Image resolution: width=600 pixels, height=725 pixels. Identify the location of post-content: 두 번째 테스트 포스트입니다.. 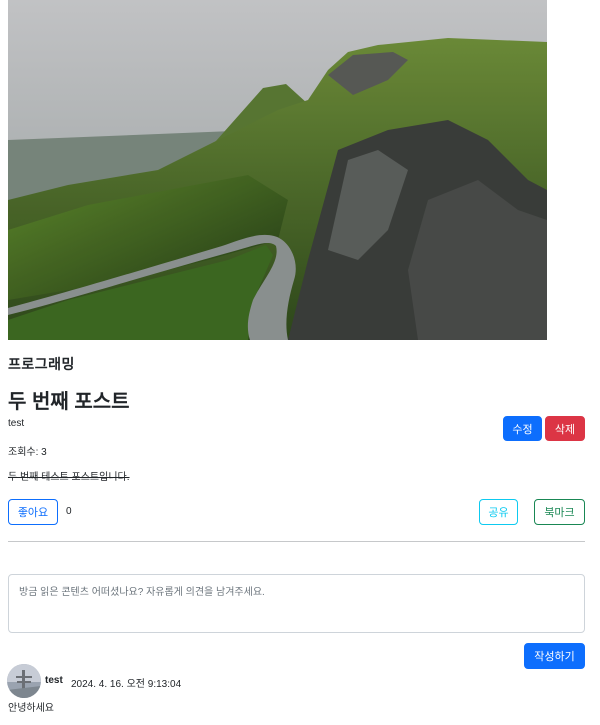
(69, 477).